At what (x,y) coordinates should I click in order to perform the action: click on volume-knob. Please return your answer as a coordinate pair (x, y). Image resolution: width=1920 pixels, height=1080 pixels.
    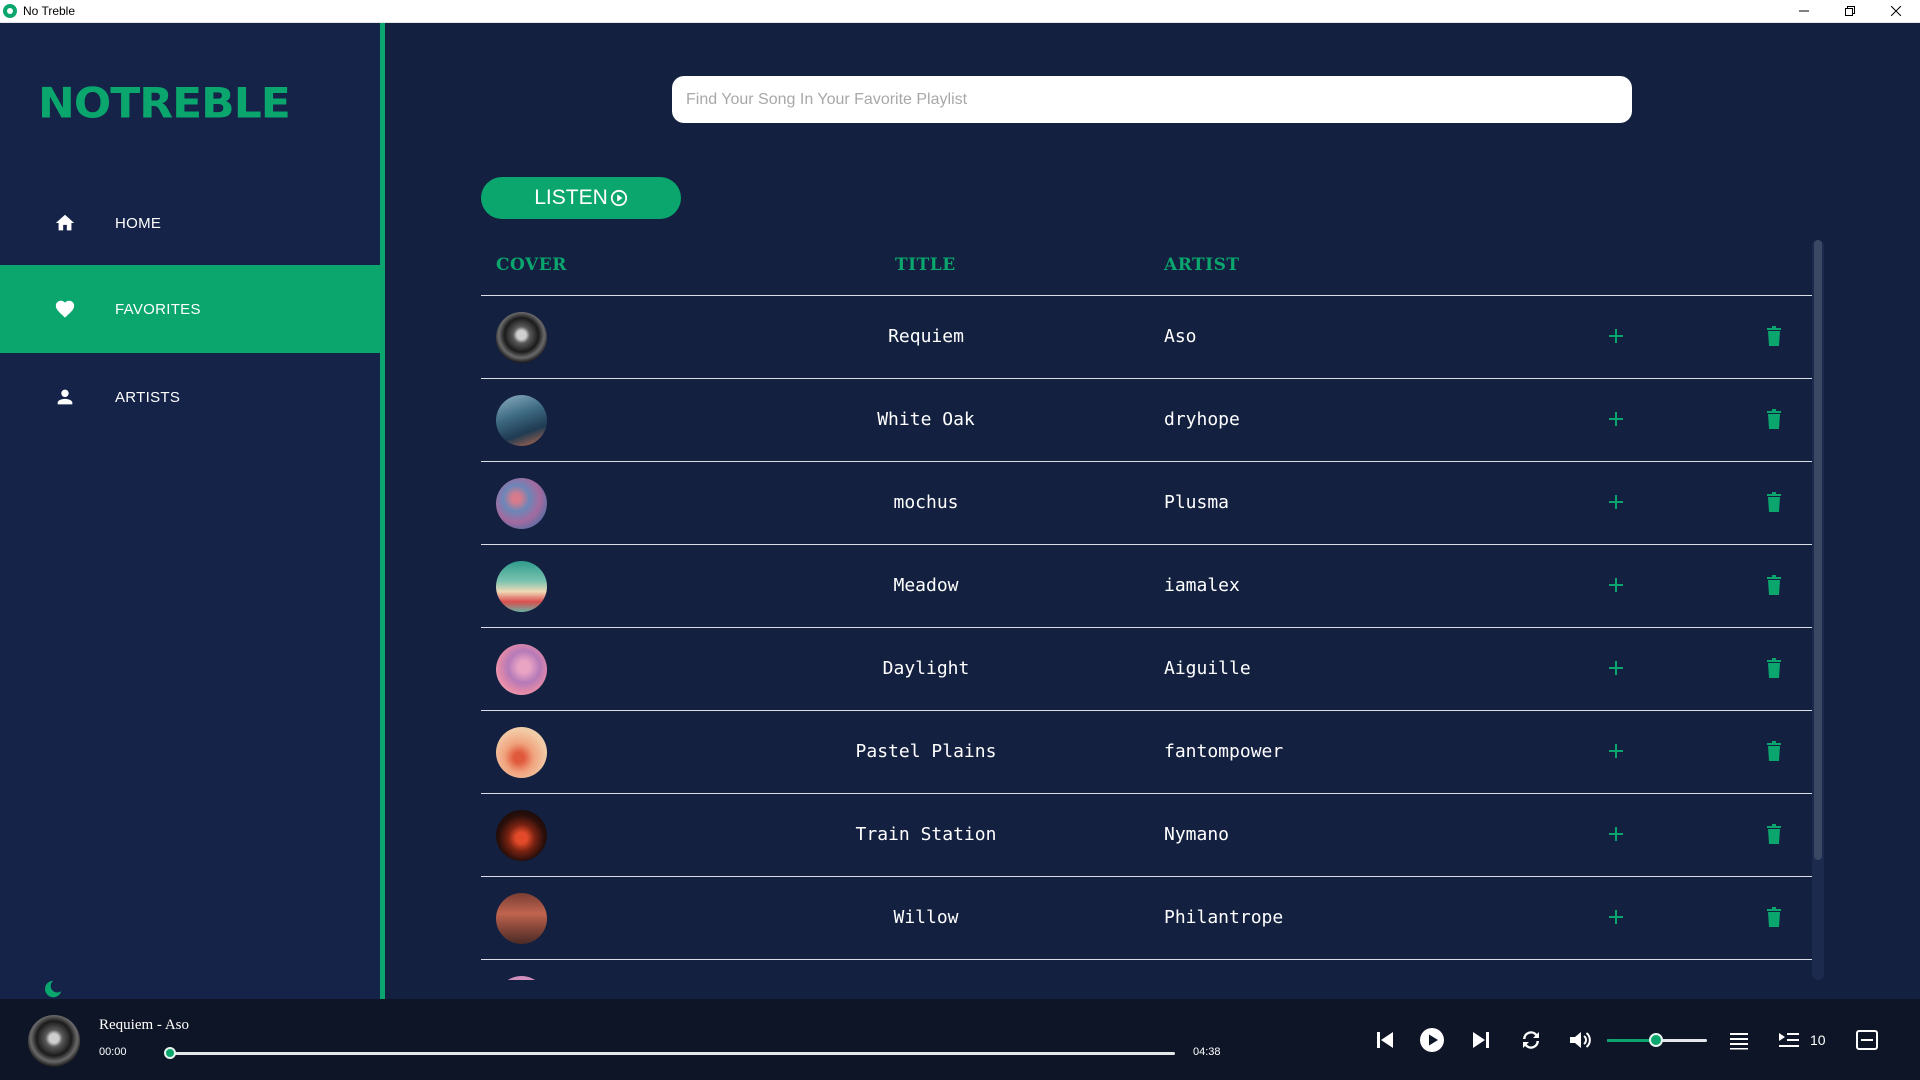
    Looking at the image, I should click on (1656, 1040).